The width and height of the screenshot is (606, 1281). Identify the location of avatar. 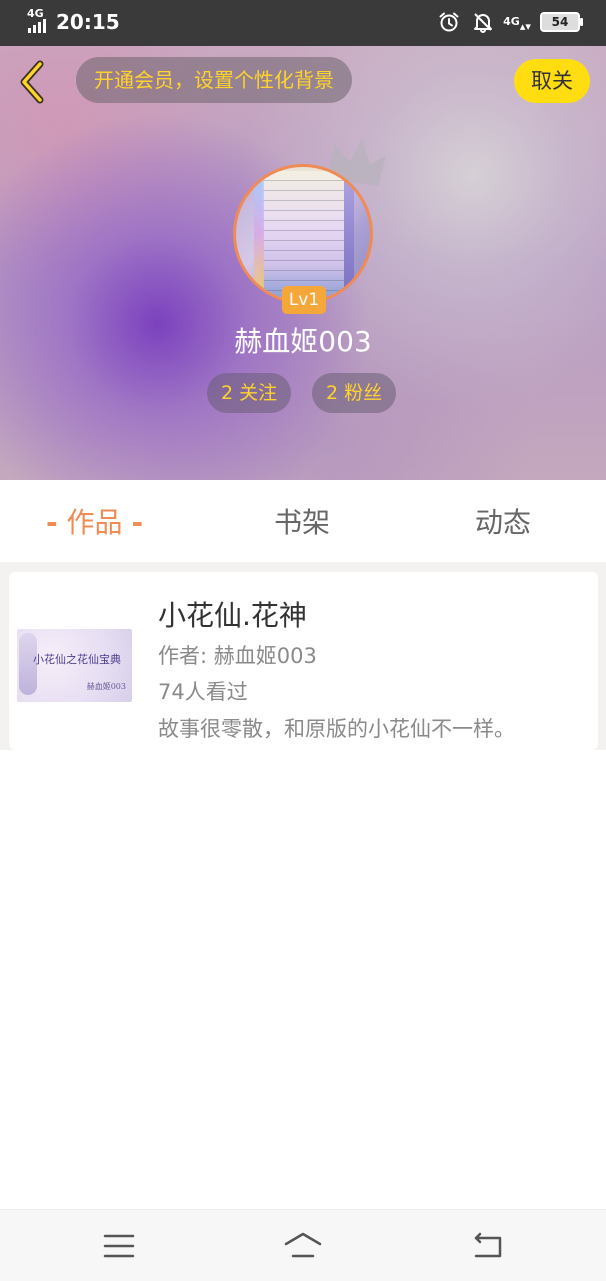
(303, 234).